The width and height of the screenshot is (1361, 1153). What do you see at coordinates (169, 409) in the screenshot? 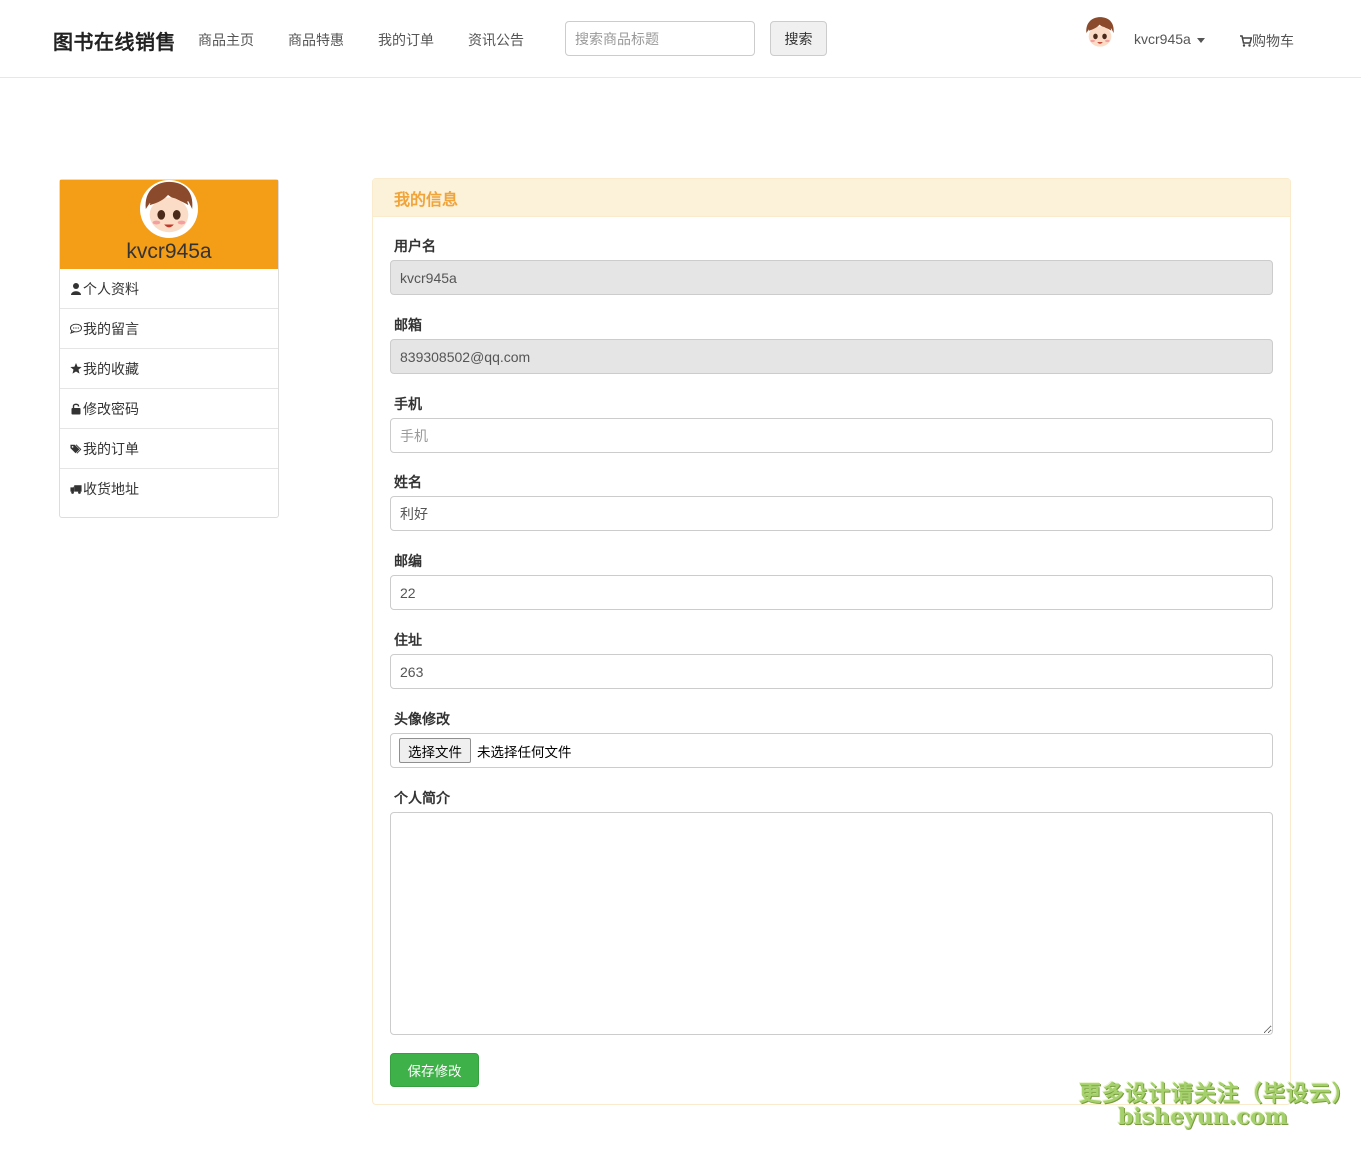
I see `sidebar-item-password: 修改密码` at bounding box center [169, 409].